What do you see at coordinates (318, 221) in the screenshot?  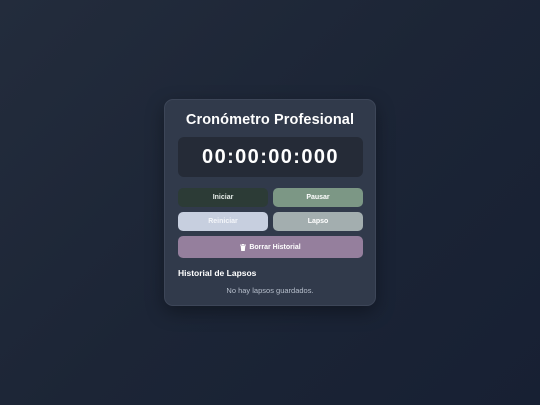 I see `lap-button: Lapso` at bounding box center [318, 221].